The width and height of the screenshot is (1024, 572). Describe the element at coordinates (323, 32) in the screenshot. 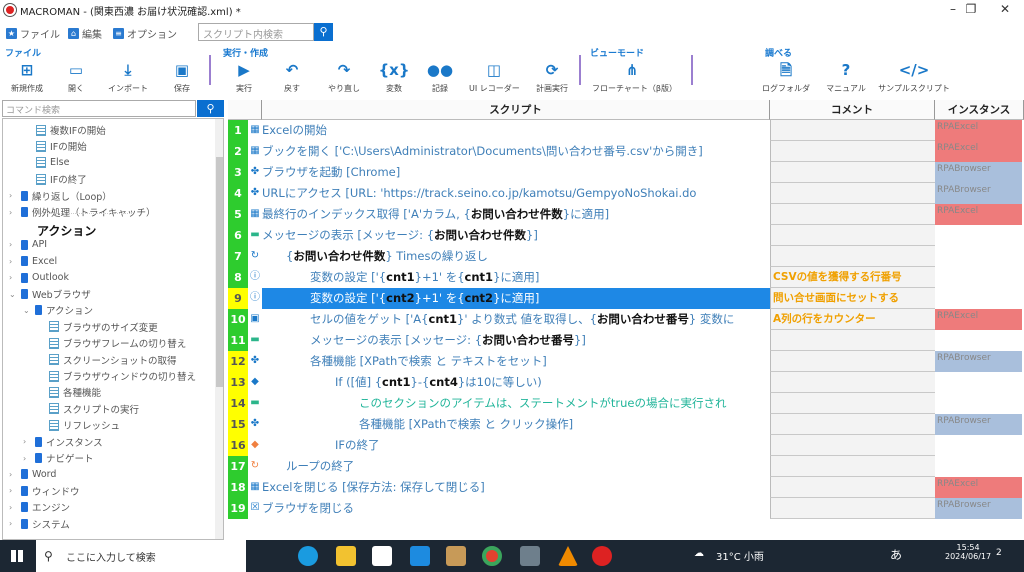

I see `script-search-button: ⚲` at that location.